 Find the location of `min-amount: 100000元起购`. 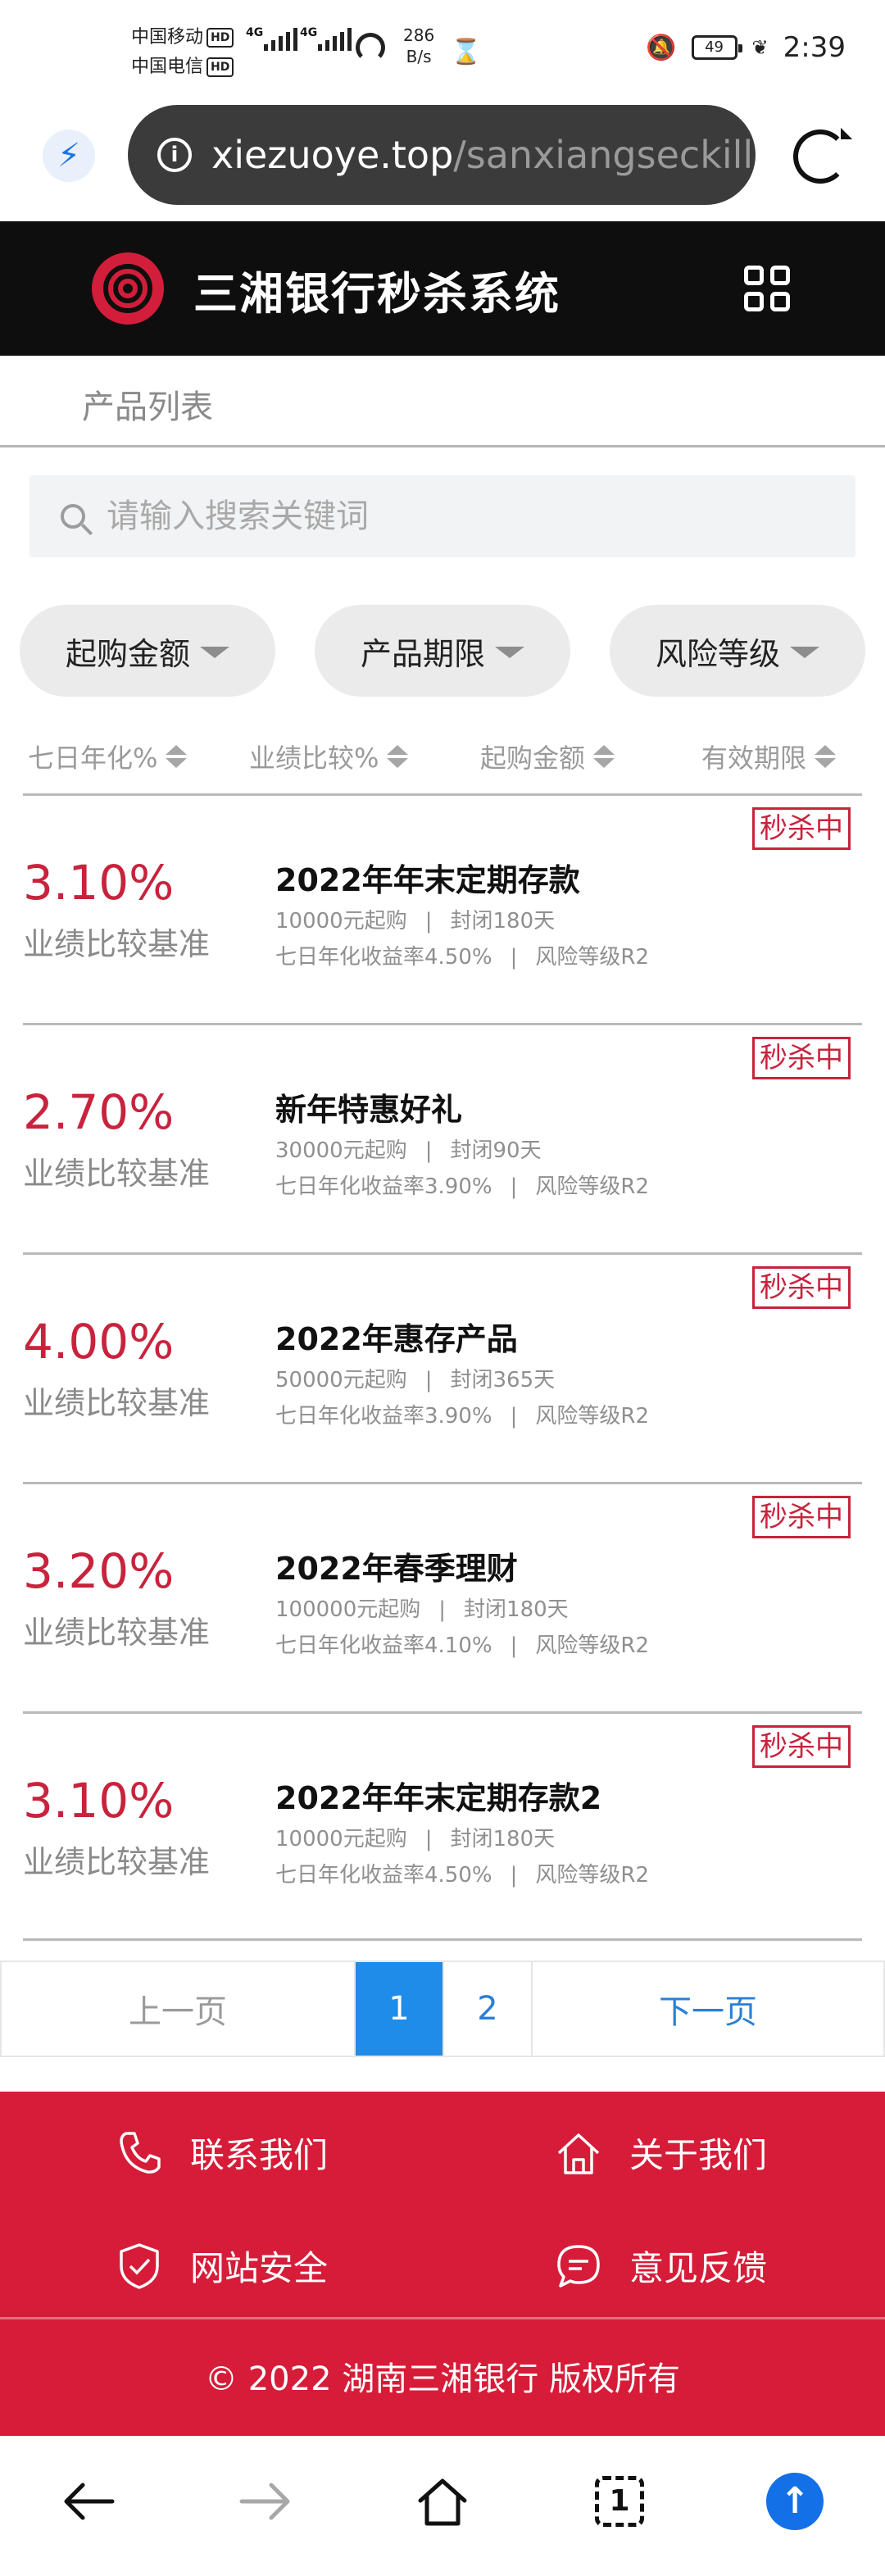

min-amount: 100000元起购 is located at coordinates (348, 1609).